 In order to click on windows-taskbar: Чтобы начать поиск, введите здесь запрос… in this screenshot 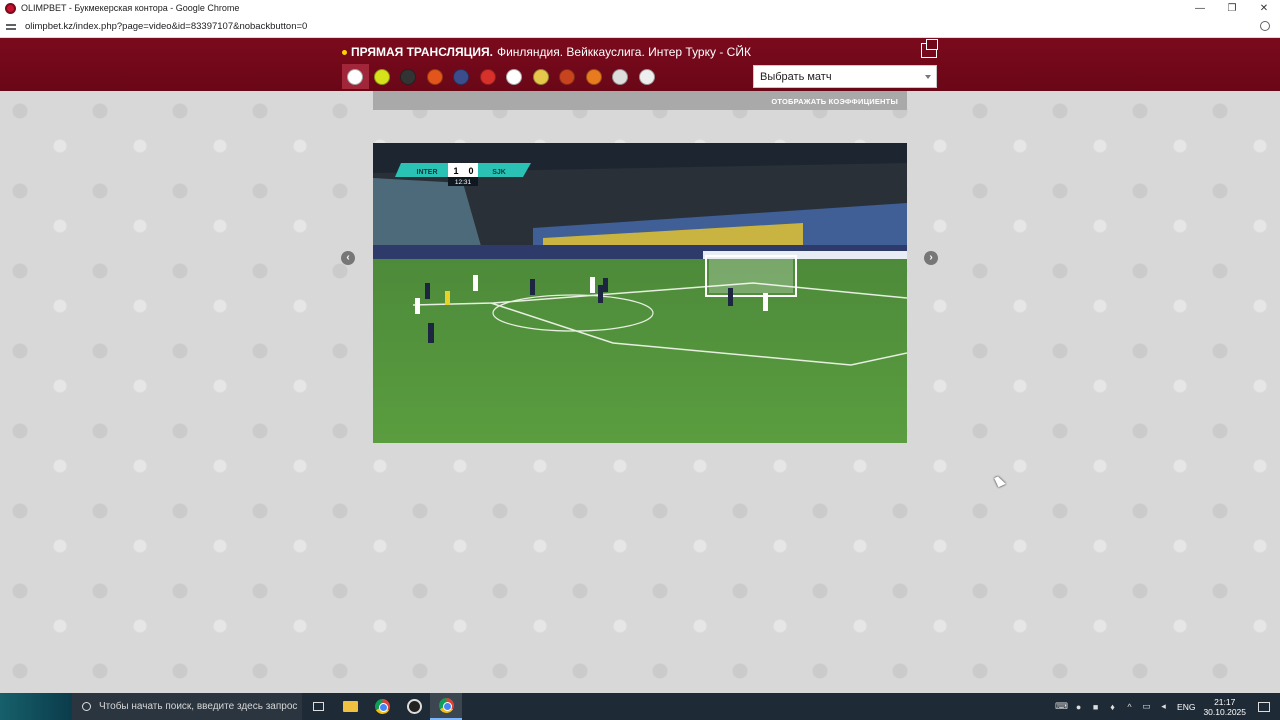, I will do `click(640, 706)`.